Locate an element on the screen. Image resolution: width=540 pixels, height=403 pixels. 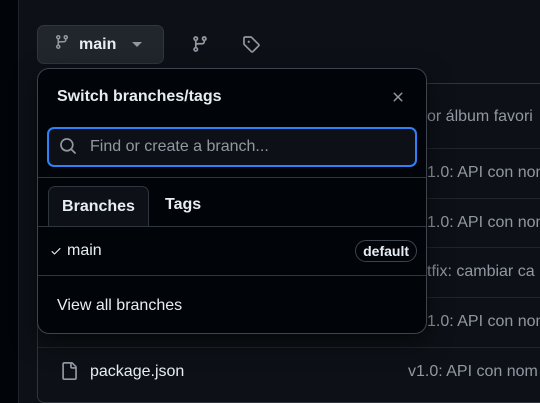
view-all-branches-link: View all branches is located at coordinates (119, 306).